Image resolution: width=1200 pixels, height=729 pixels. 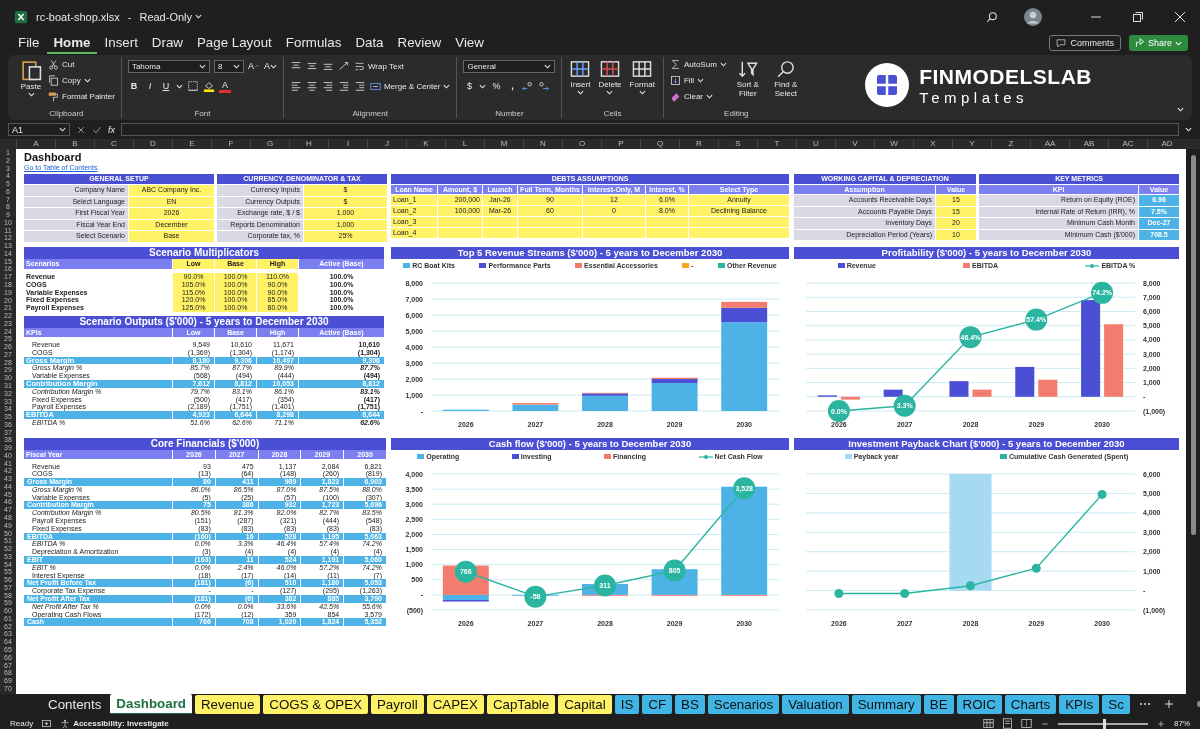 What do you see at coordinates (627, 704) in the screenshot?
I see `sheet-tab: IS` at bounding box center [627, 704].